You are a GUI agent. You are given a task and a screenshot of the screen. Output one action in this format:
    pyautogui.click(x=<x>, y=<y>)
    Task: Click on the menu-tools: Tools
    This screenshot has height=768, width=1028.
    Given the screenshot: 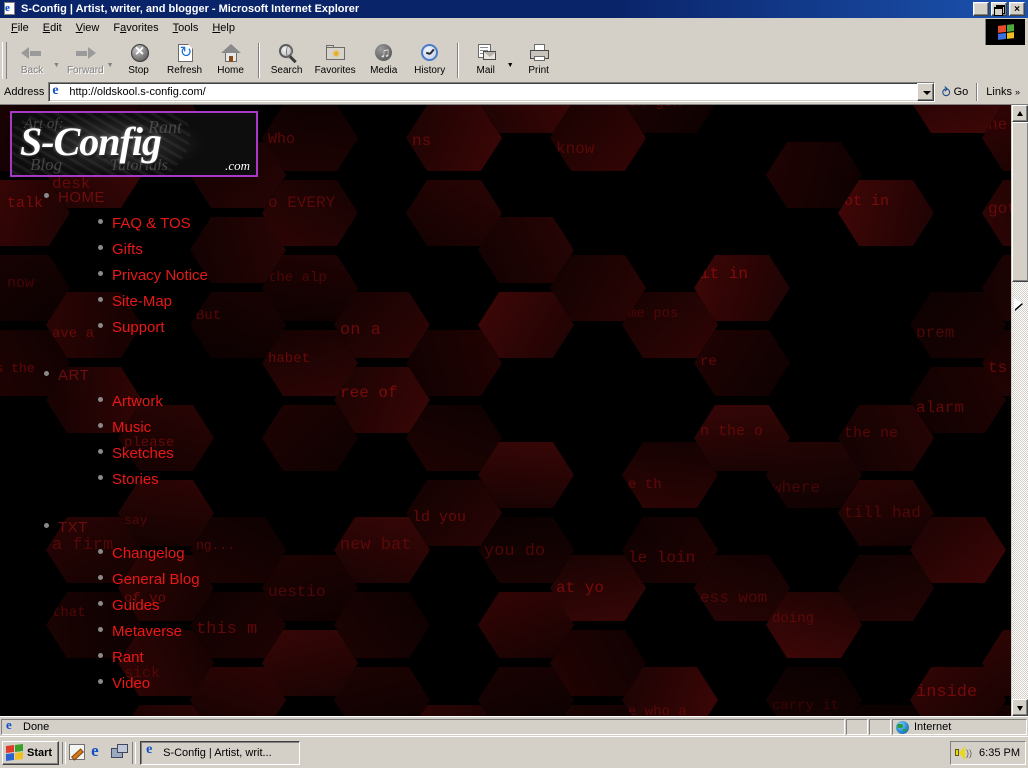 What is the action you would take?
    pyautogui.click(x=186, y=28)
    